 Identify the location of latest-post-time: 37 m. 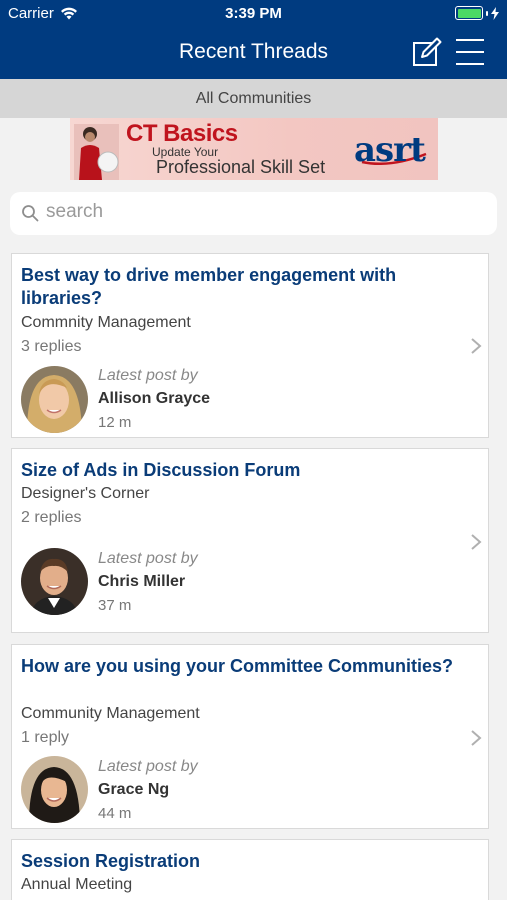
(115, 605).